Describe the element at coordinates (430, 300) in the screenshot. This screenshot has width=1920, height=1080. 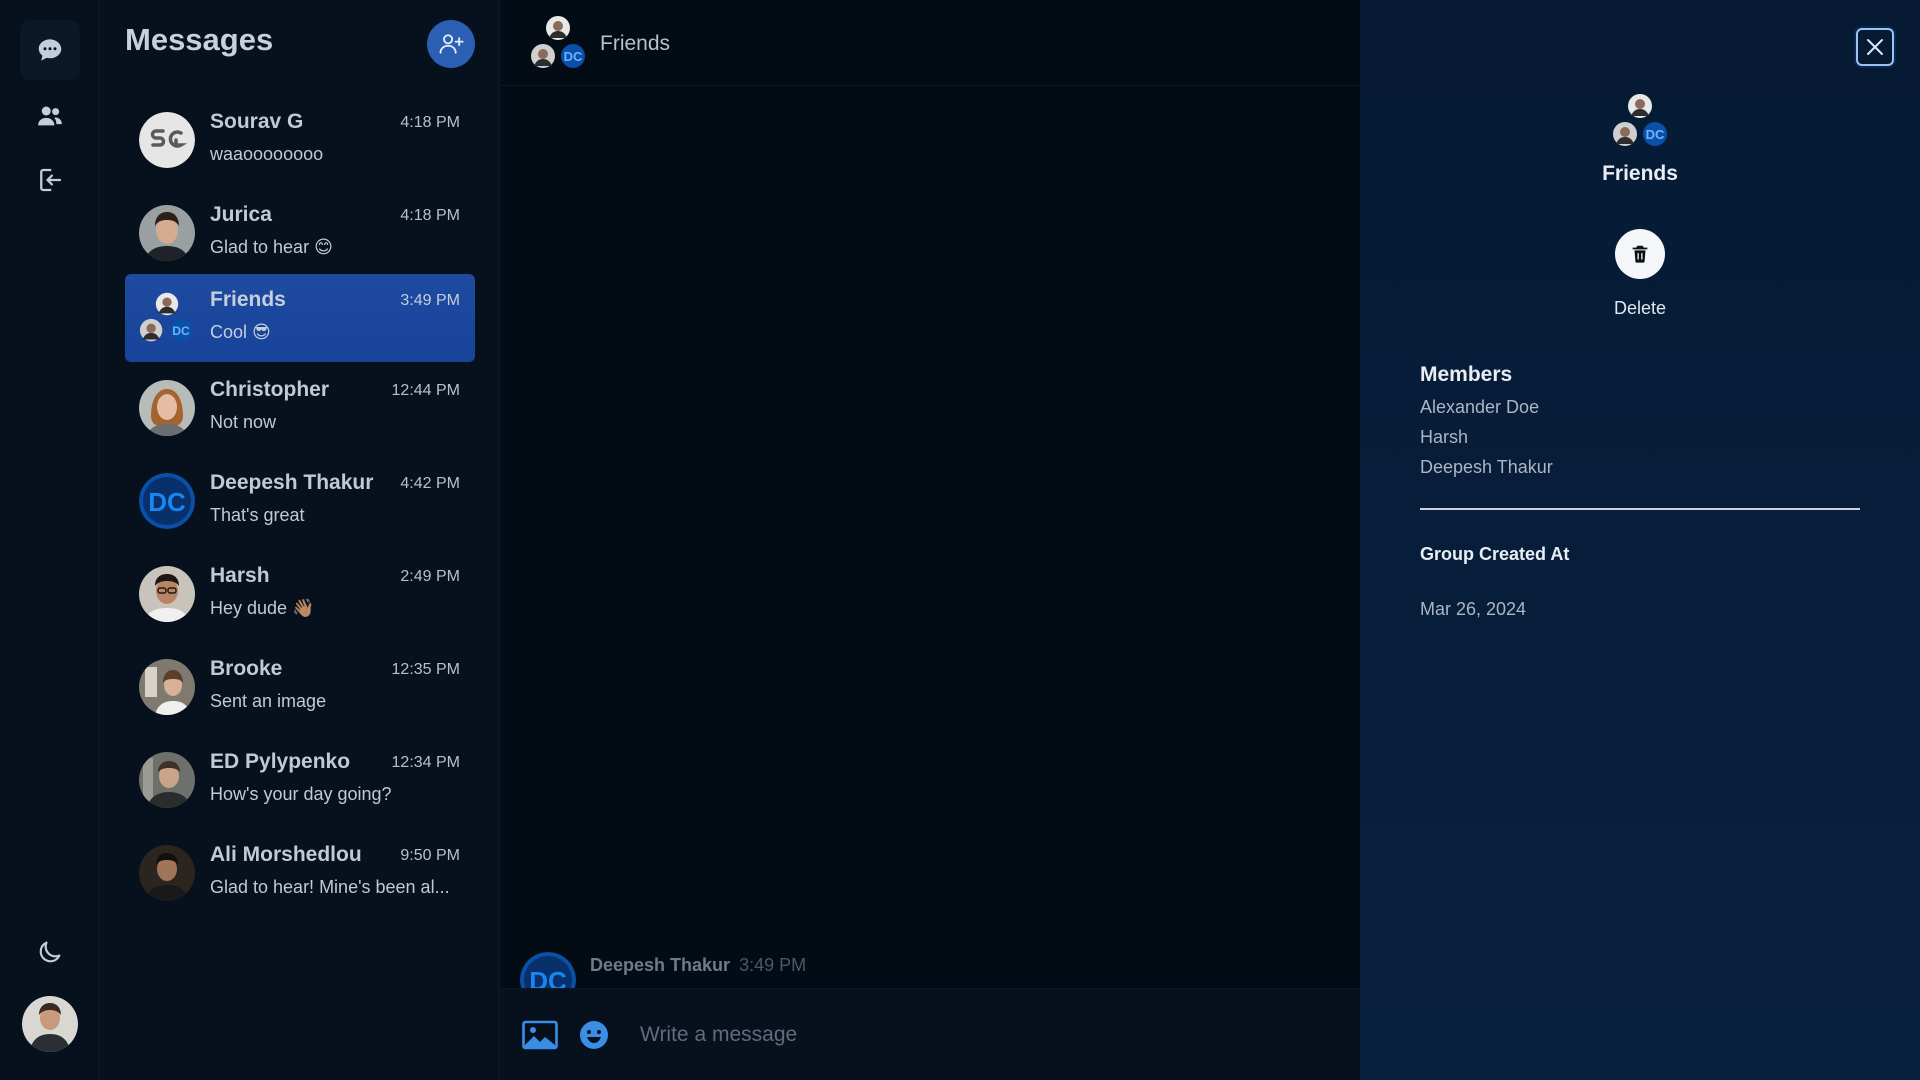
I see `conversation-time: 3:49 PM` at that location.